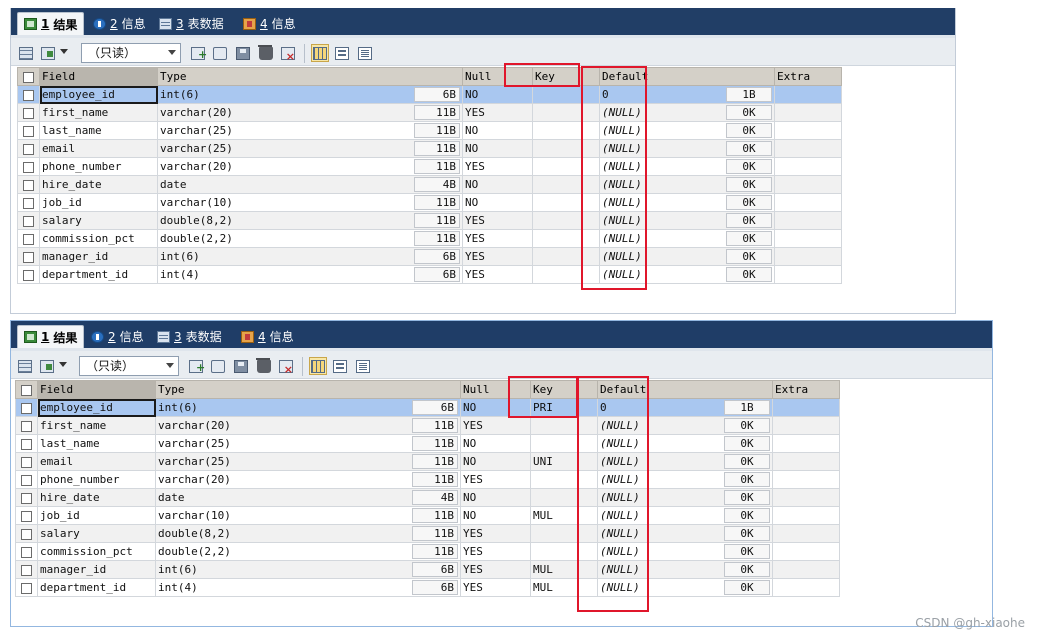 The height and width of the screenshot is (640, 1039). I want to click on table-row: employee_id int(6) 6B NO 0 1B, so click(429, 94).